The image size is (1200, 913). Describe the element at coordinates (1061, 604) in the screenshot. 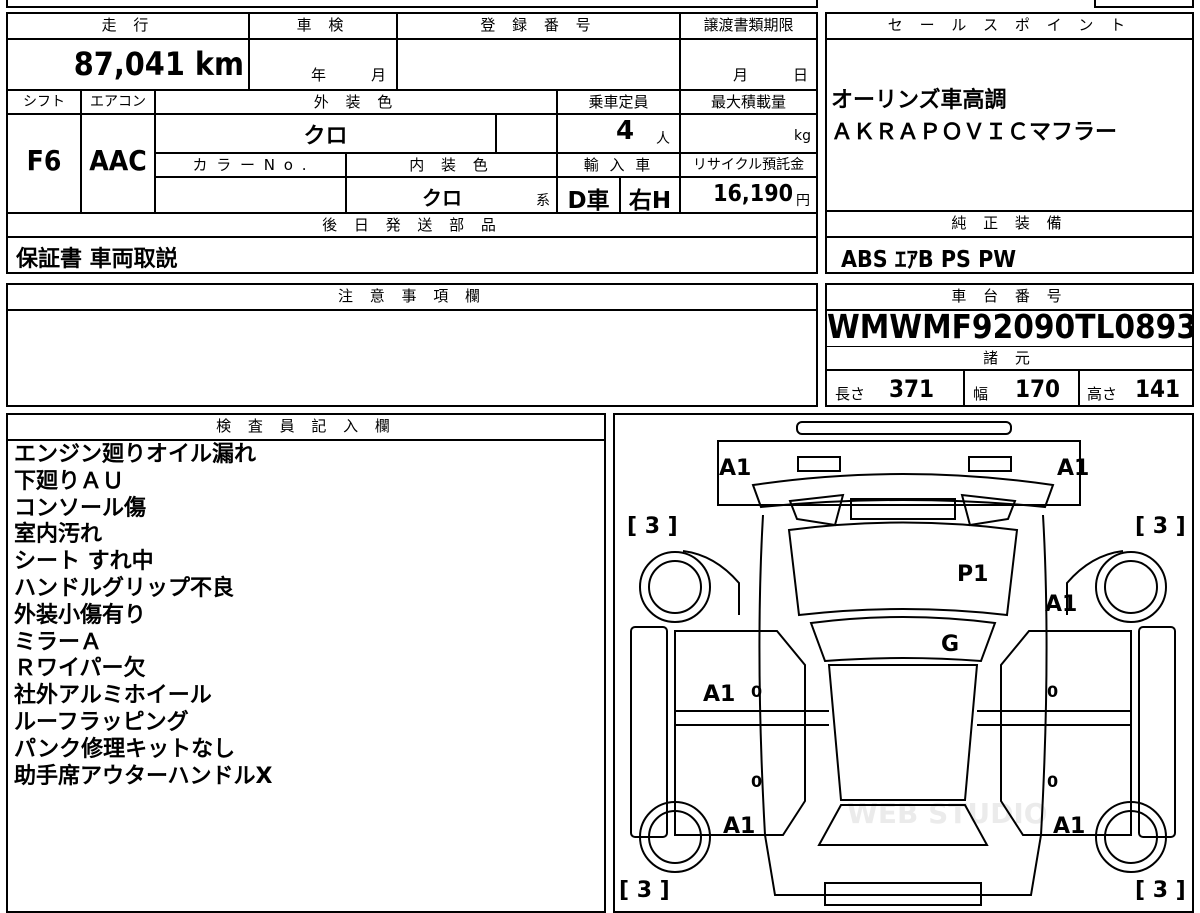

I see `mark-right-front-fender: A1` at that location.